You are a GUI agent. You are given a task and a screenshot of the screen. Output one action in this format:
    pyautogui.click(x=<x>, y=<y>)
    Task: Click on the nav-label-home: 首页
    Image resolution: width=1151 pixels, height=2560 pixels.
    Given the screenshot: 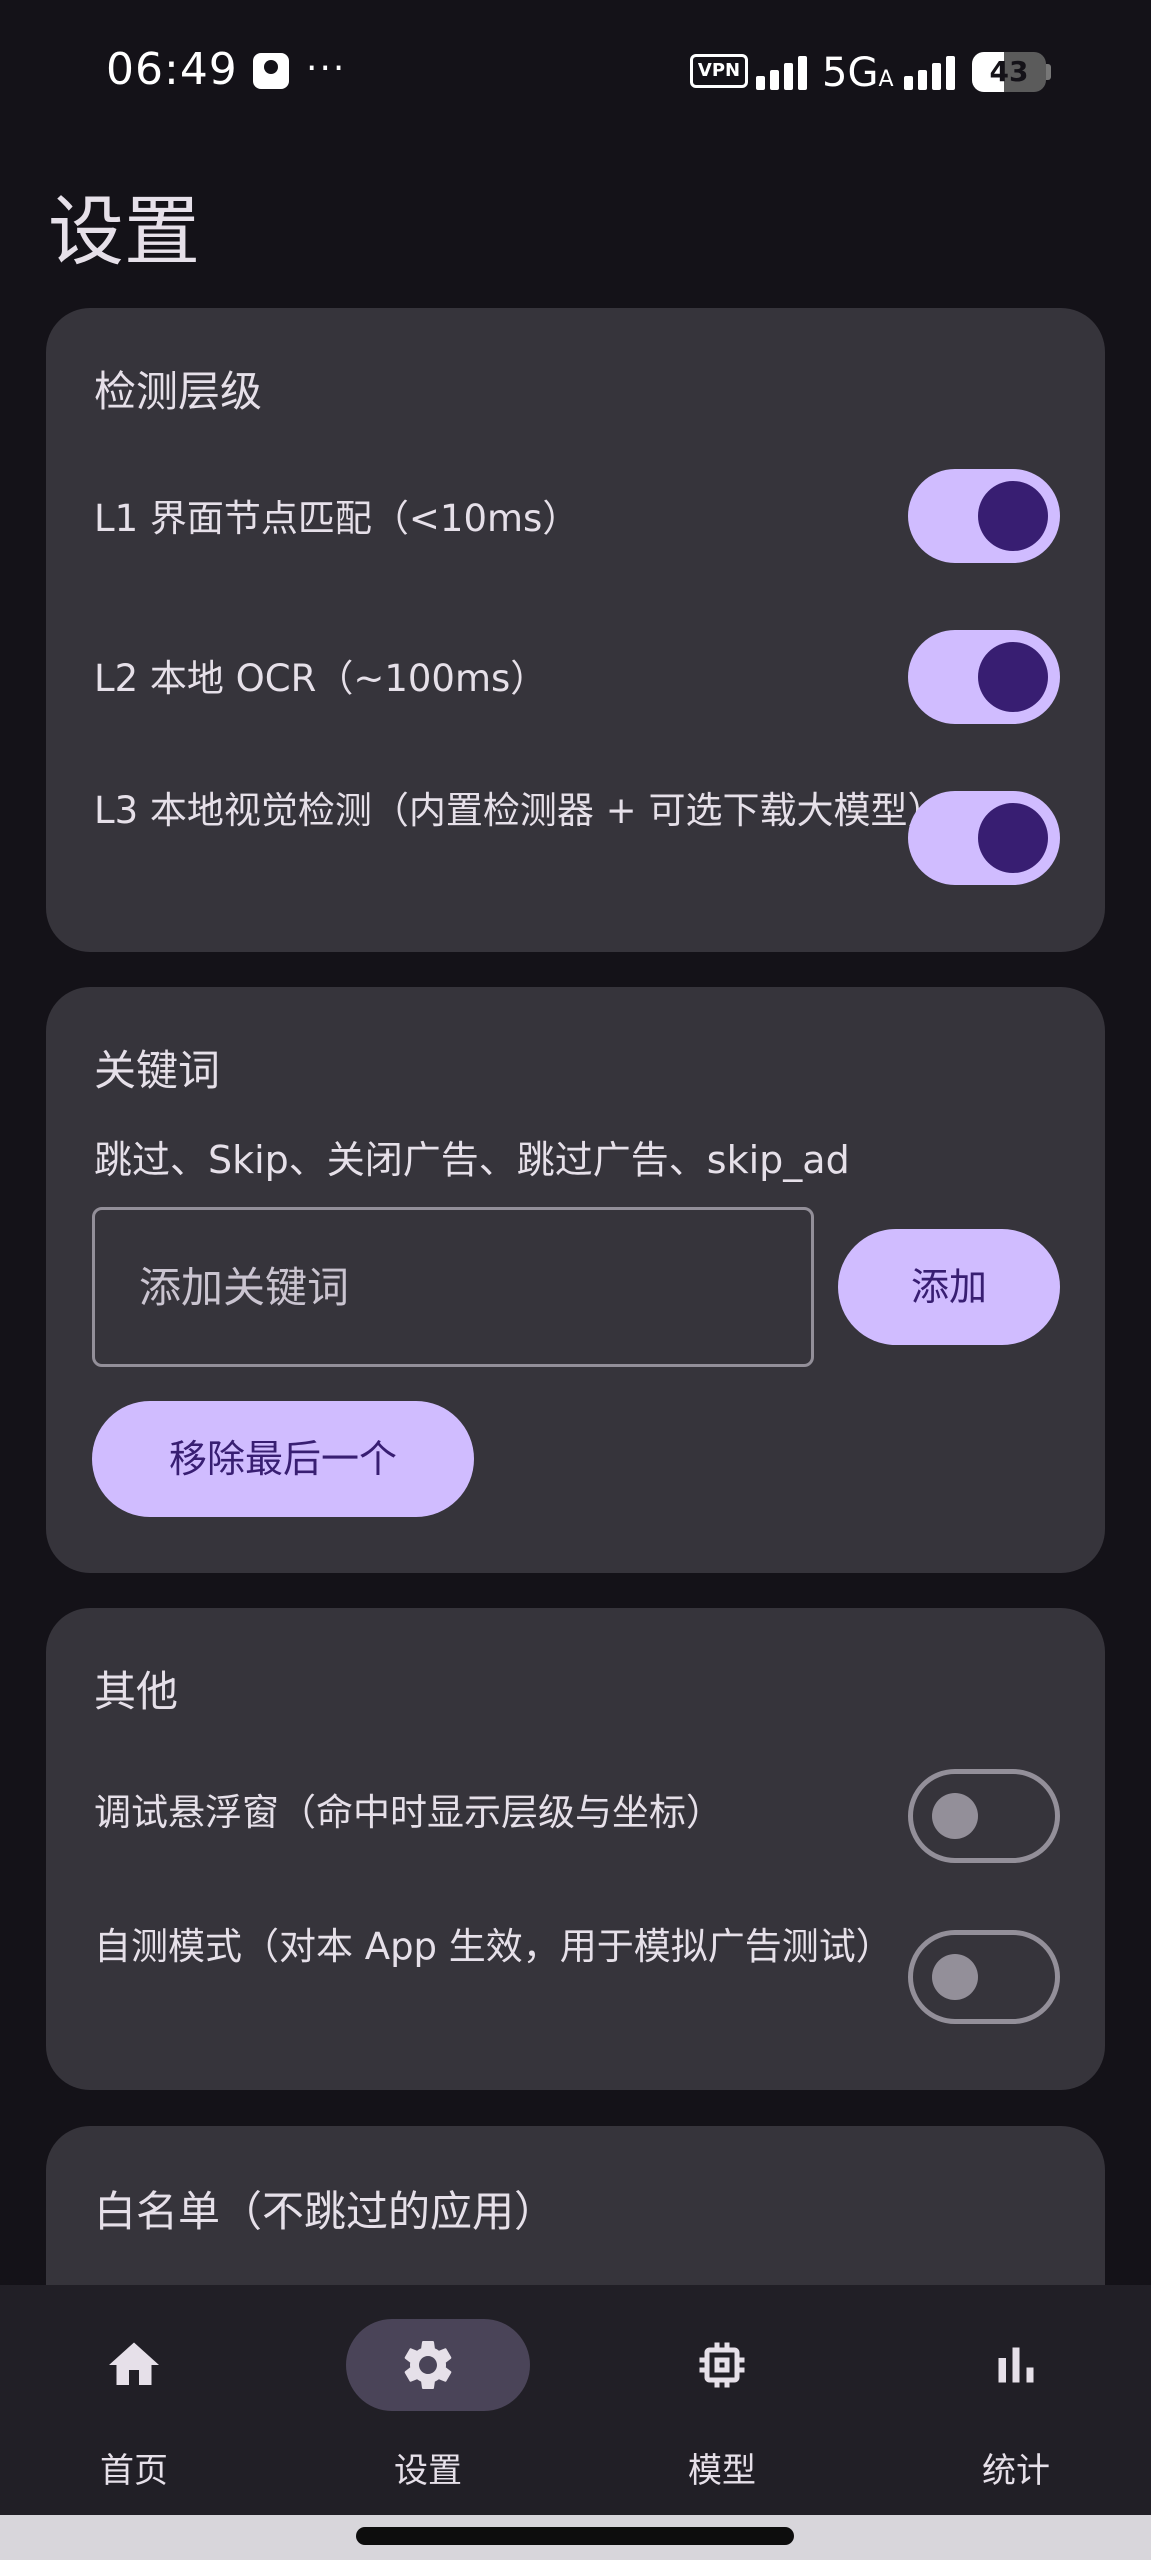 What is the action you would take?
    pyautogui.click(x=134, y=2471)
    